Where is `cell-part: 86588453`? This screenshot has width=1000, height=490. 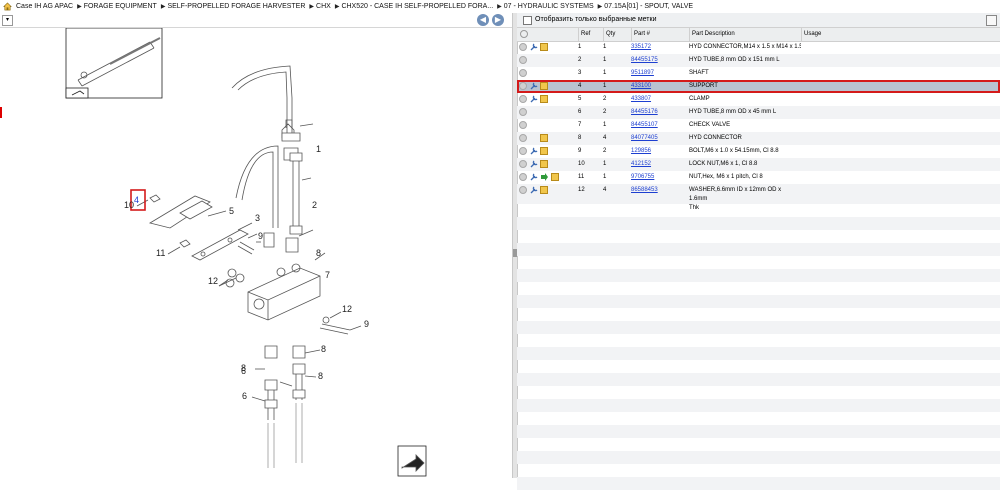 cell-part: 86588453 is located at coordinates (660, 190).